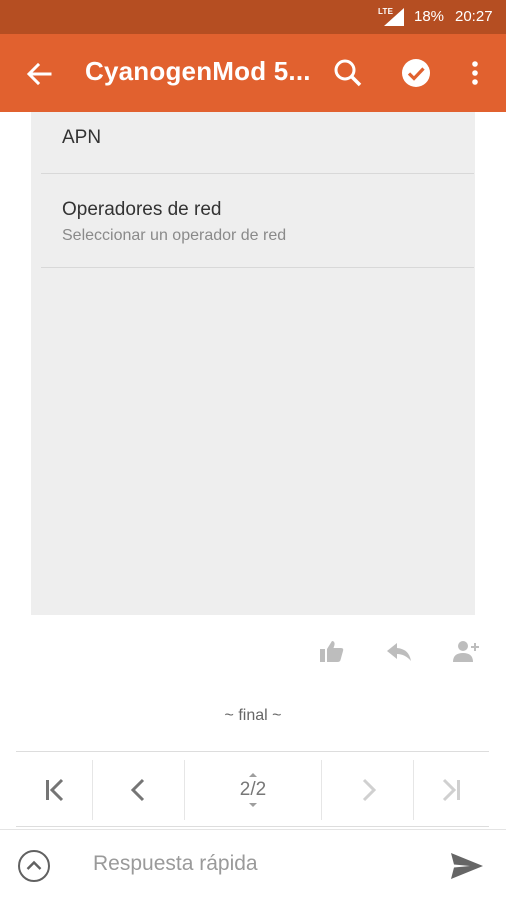 This screenshot has height=899, width=506. Describe the element at coordinates (348, 73) in the screenshot. I see `search-icon` at that location.